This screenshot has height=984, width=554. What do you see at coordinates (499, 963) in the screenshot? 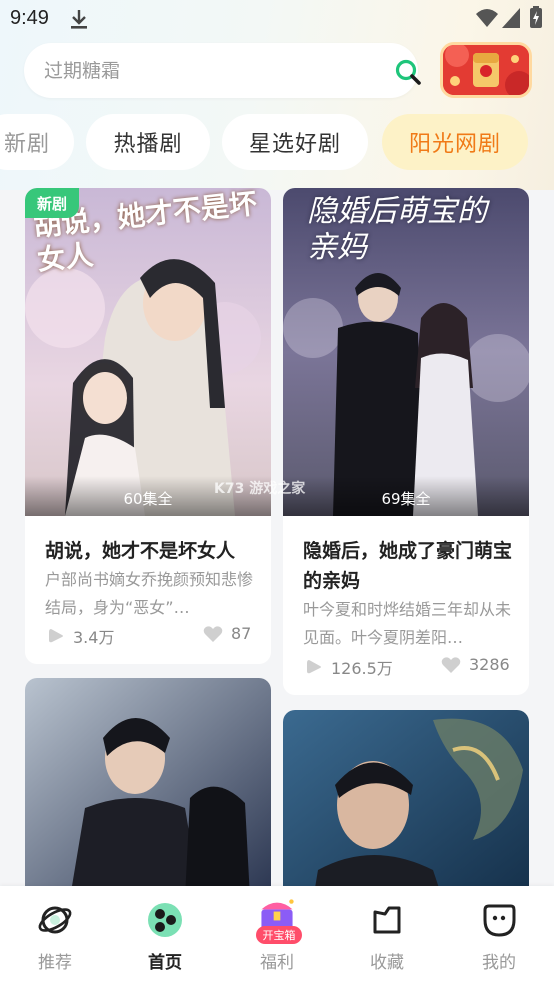
I see `nav-label: 我的` at bounding box center [499, 963].